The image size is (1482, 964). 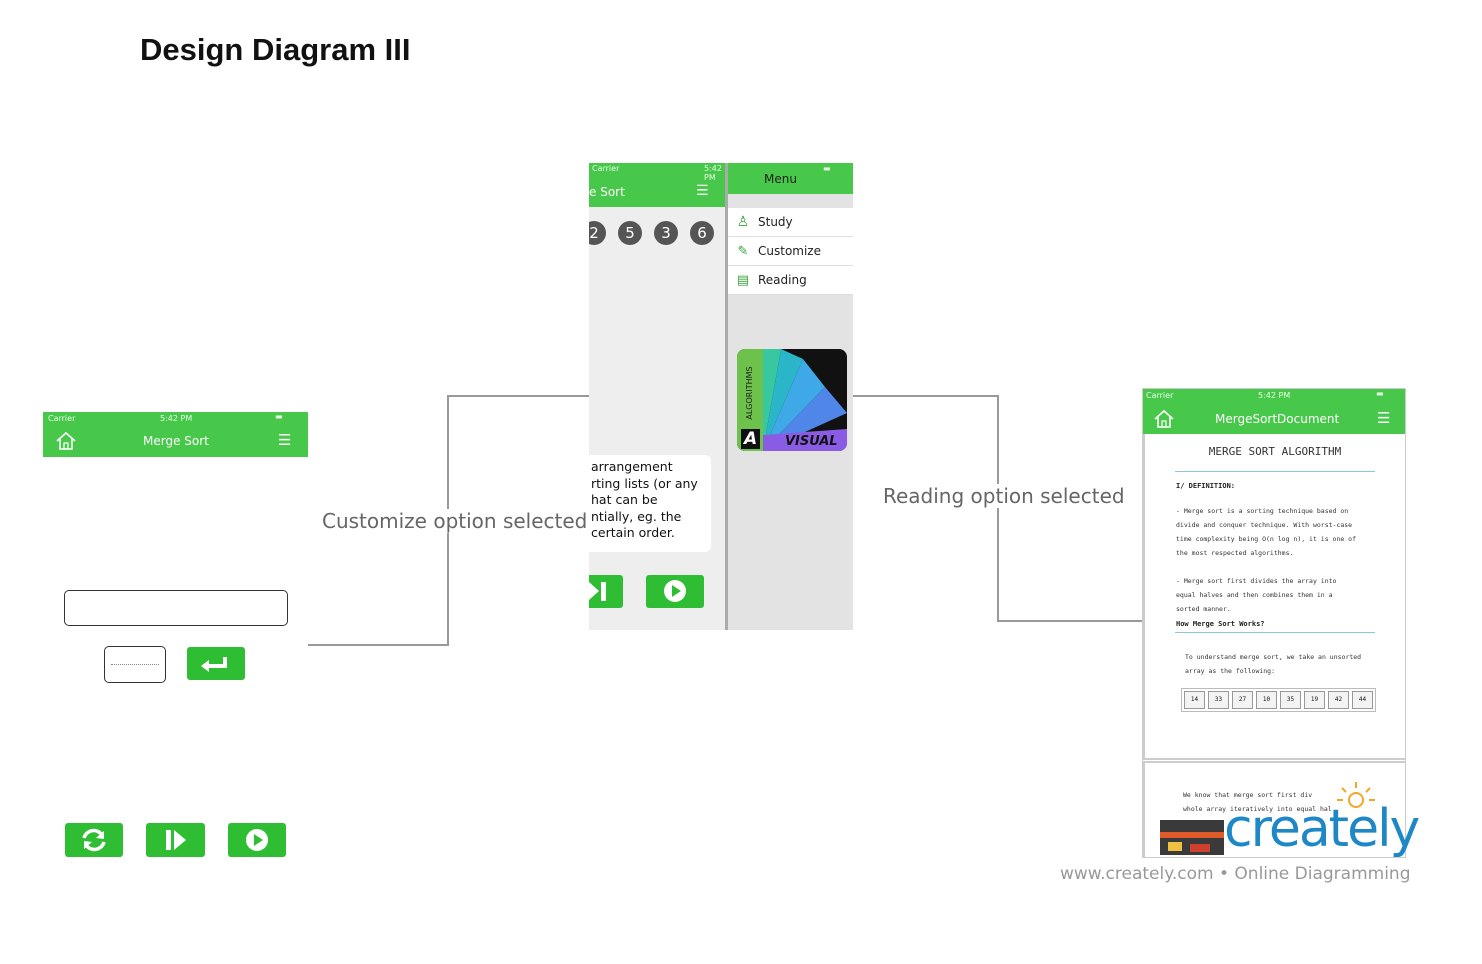 I want to click on array-circle: 5, so click(x=630, y=233).